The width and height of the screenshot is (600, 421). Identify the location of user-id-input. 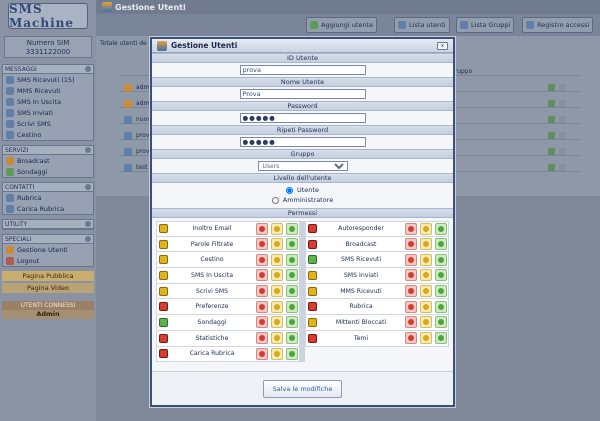
(302, 70).